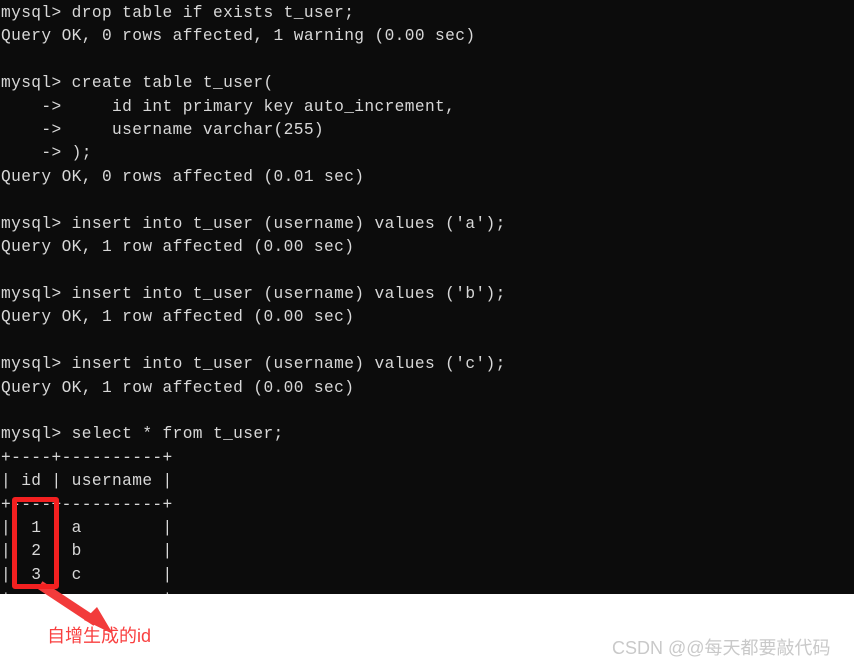  I want to click on annotation-label: 自增生成的id, so click(99, 636).